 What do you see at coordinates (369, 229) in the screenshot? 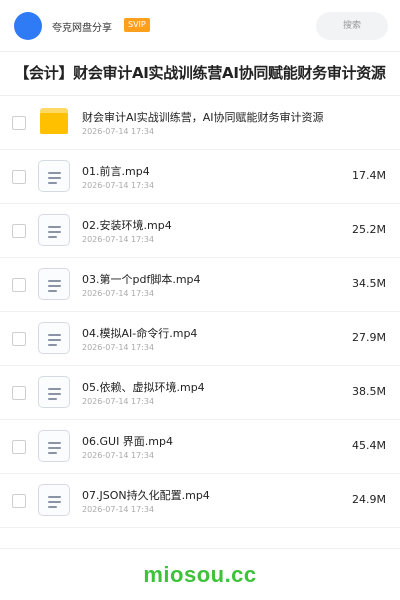
I see `file-size: 25.2M` at bounding box center [369, 229].